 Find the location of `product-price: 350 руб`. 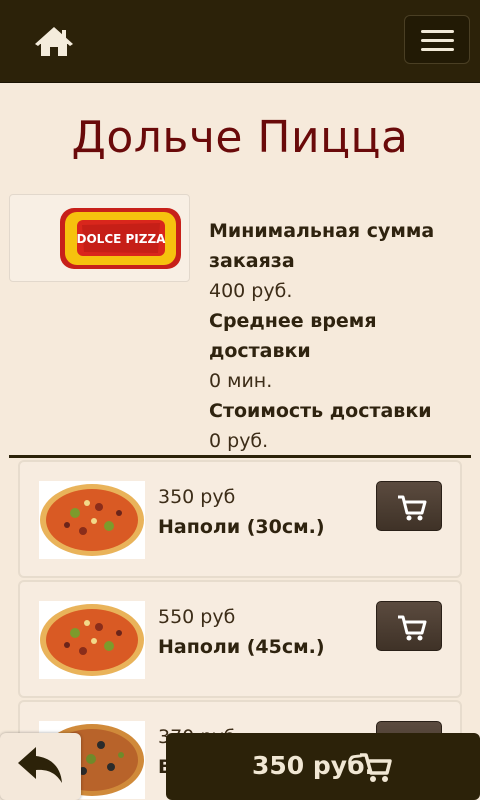

product-price: 350 руб is located at coordinates (197, 497).